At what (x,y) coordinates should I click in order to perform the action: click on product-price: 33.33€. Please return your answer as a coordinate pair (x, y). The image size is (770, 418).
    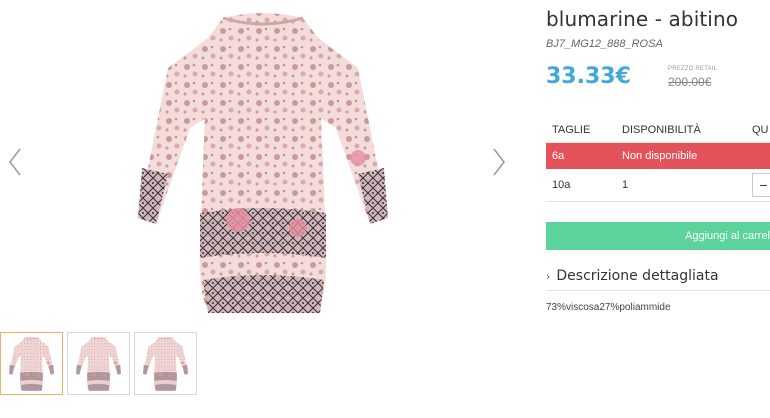
    Looking at the image, I should click on (588, 76).